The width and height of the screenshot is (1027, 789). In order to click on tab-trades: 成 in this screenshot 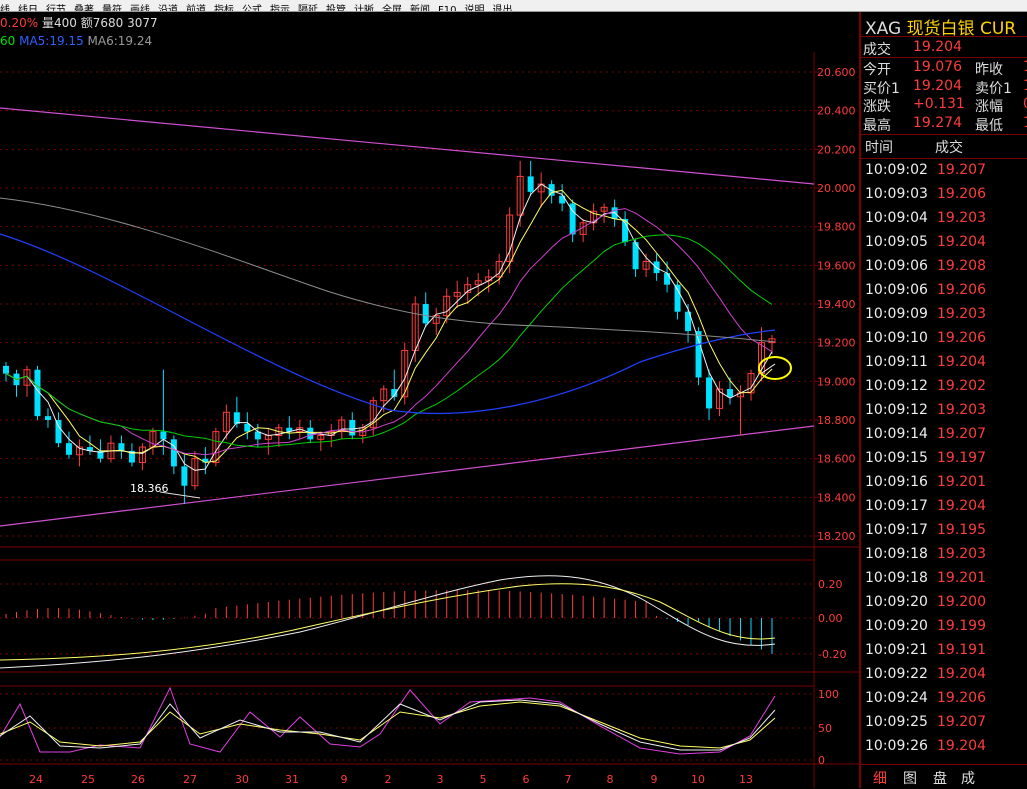, I will do `click(968, 778)`.